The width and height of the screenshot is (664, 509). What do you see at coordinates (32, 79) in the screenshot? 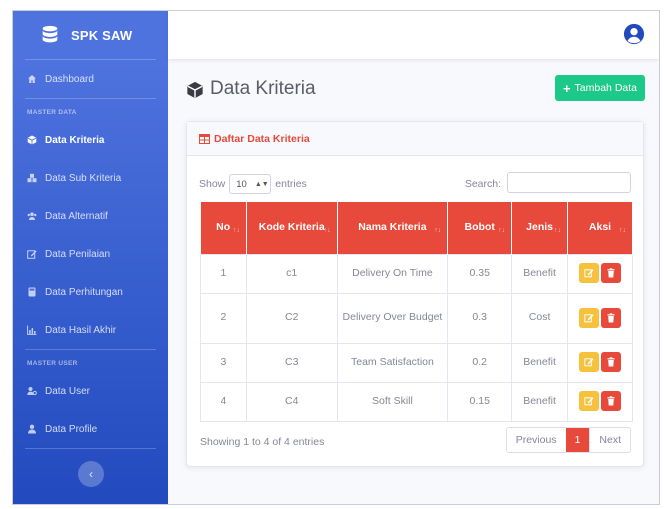
I see `home-icon` at bounding box center [32, 79].